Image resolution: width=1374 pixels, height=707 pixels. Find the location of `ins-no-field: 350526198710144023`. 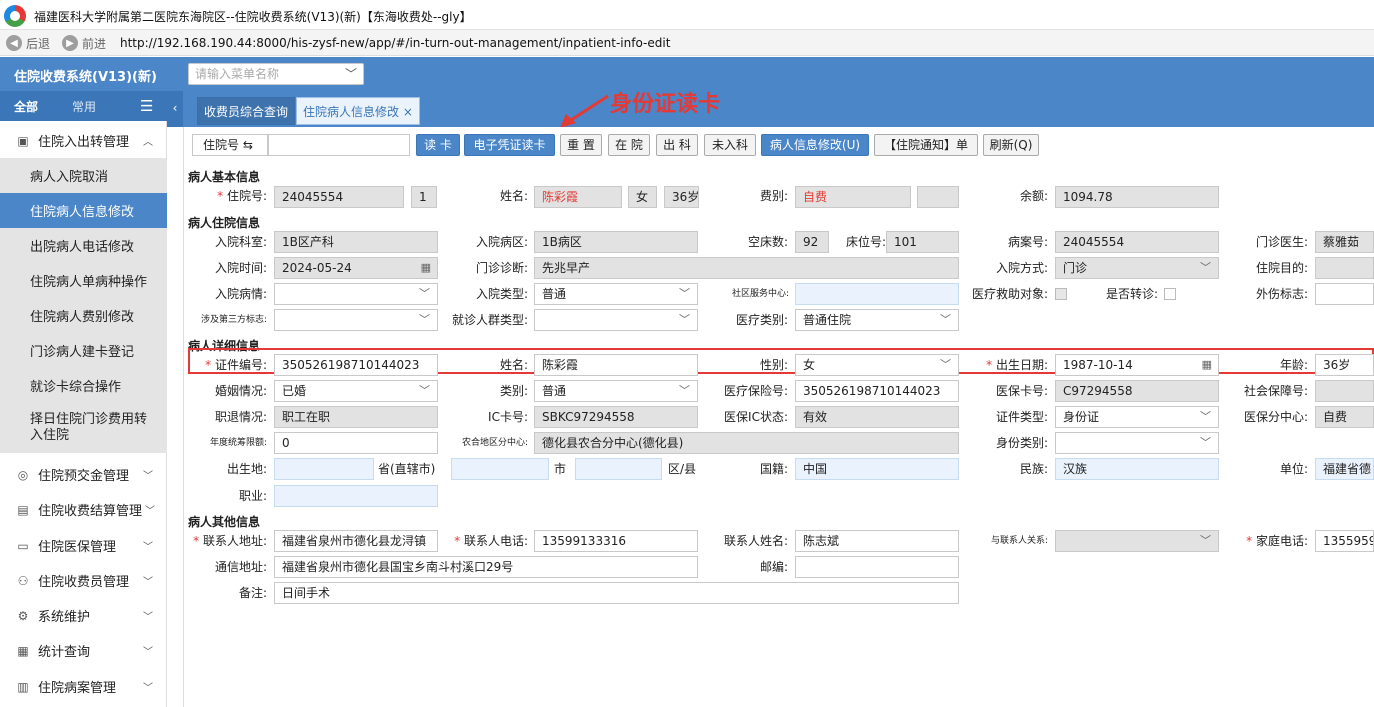

ins-no-field: 350526198710144023 is located at coordinates (877, 391).